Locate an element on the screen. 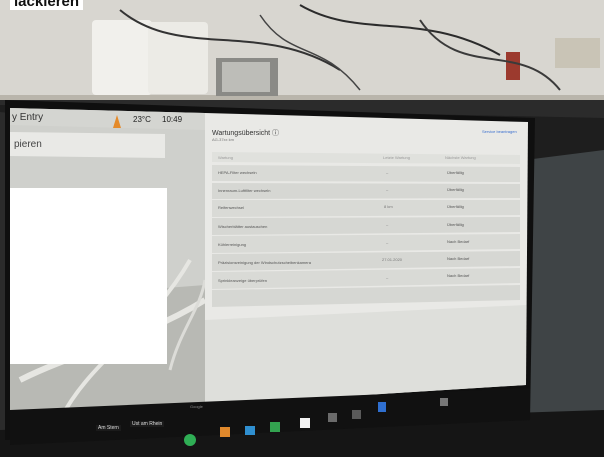 The width and height of the screenshot is (604, 457). calendar-icon is located at coordinates (305, 423).